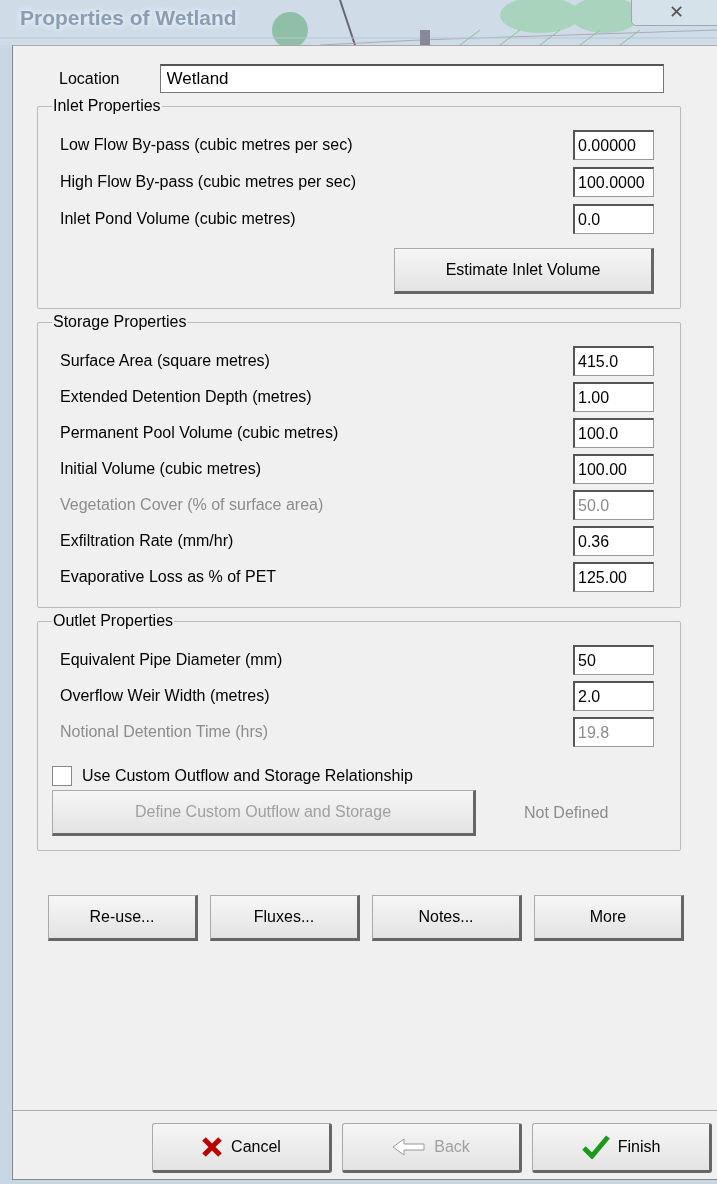 The height and width of the screenshot is (1184, 717). Describe the element at coordinates (411, 78) in the screenshot. I see `location-field: Wetland` at that location.